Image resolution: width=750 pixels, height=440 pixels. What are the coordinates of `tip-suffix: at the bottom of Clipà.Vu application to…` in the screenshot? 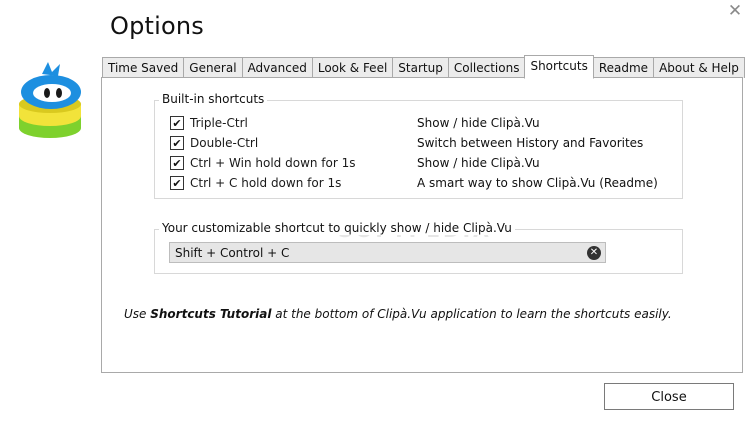 It's located at (471, 314).